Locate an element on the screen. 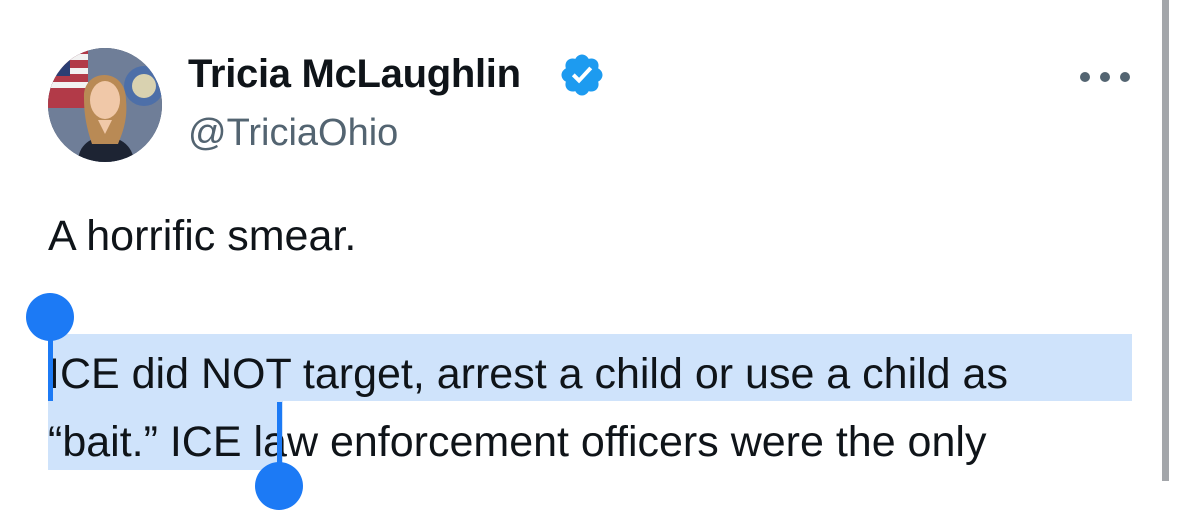  more-options-icon is located at coordinates (1105, 77).